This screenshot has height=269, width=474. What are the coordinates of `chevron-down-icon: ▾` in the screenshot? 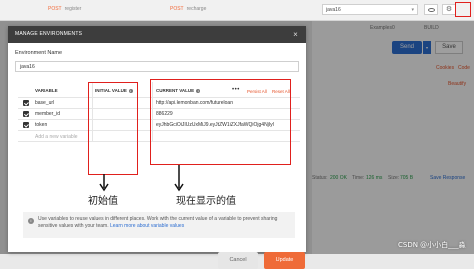 It's located at (412, 10).